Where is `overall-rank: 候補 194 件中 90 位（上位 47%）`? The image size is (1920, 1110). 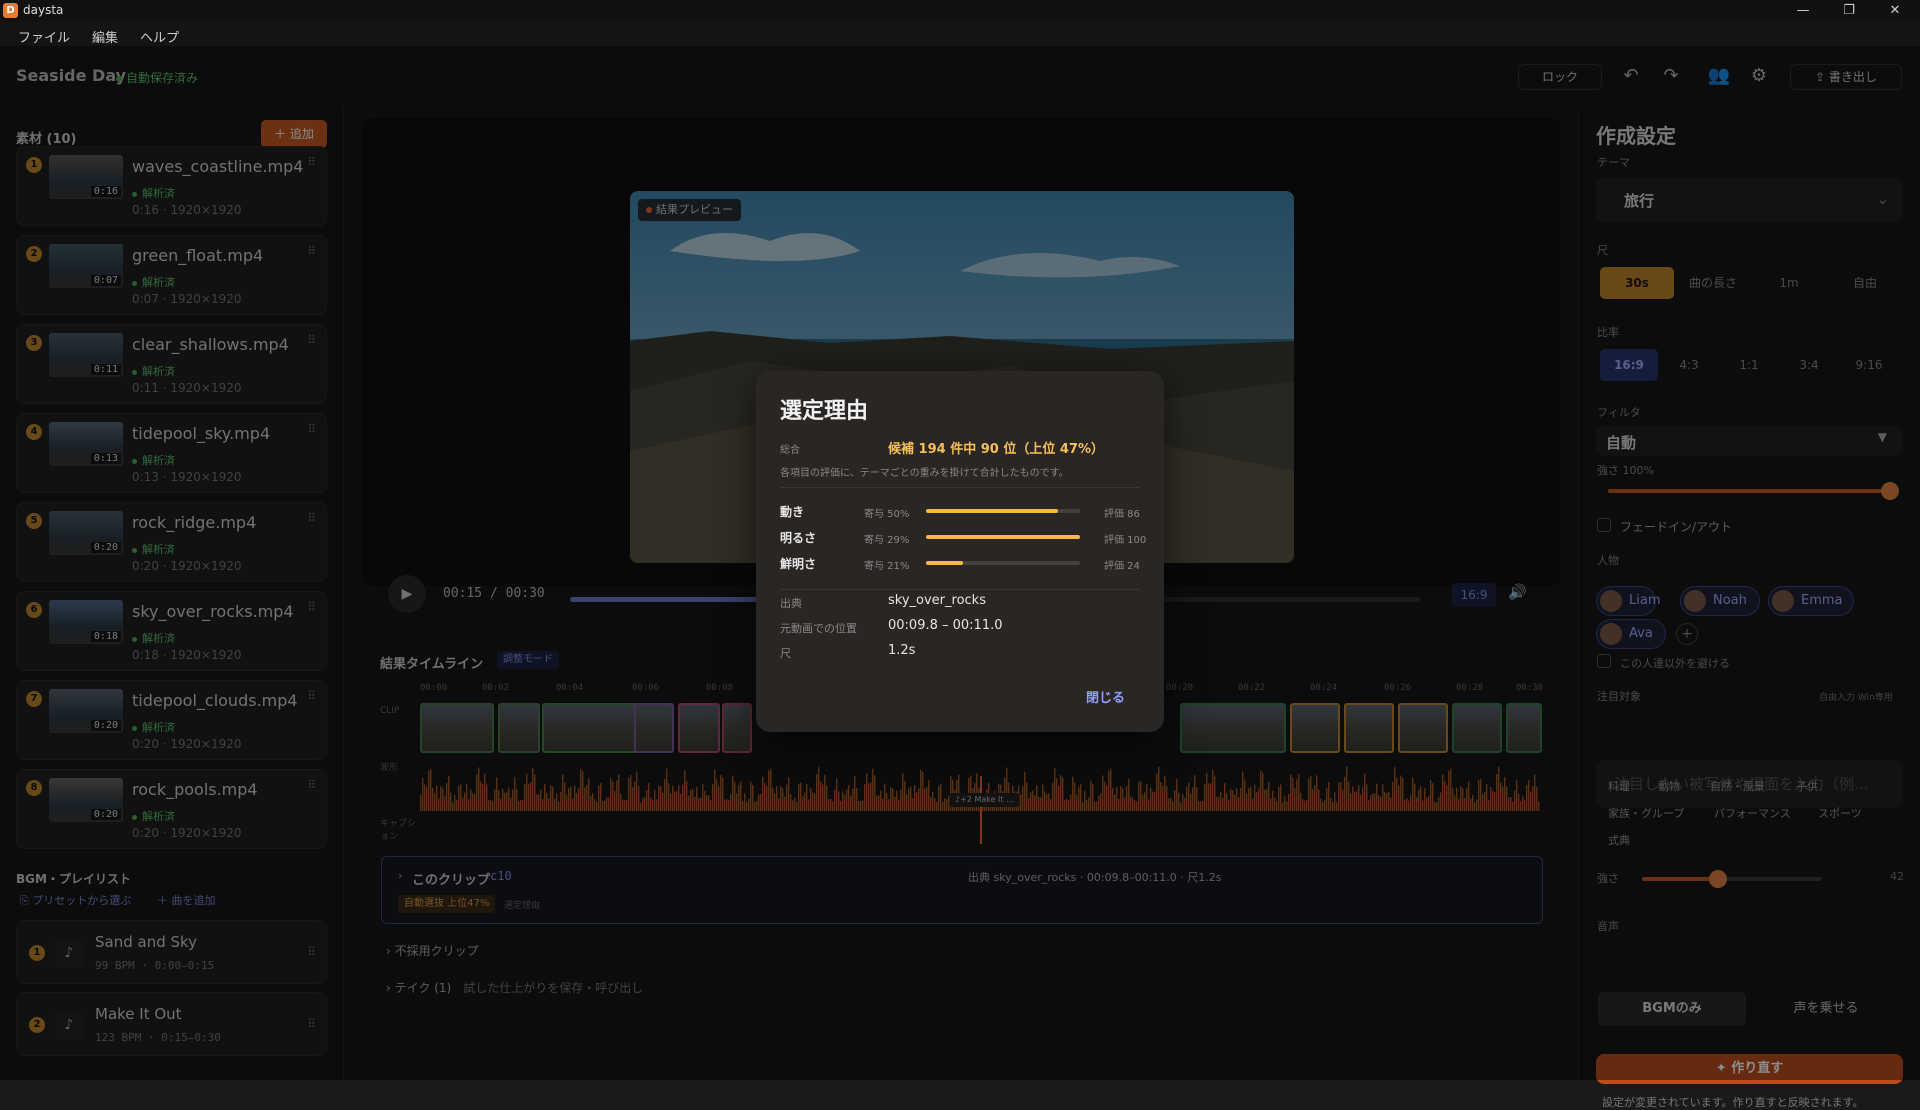 overall-rank: 候補 194 件中 90 位（上位 47%） is located at coordinates (996, 449).